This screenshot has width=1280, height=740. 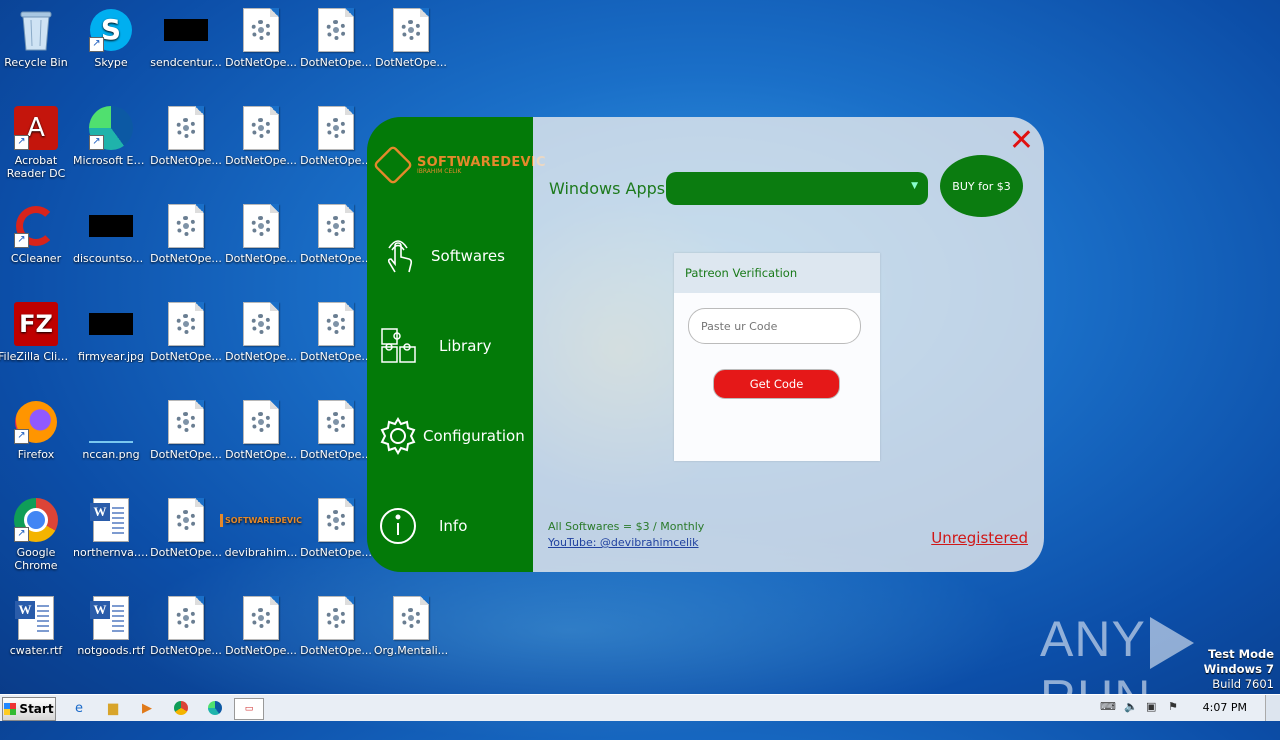 I want to click on desktop-icon-recycle-bin: Recycle Bin, so click(x=37, y=38).